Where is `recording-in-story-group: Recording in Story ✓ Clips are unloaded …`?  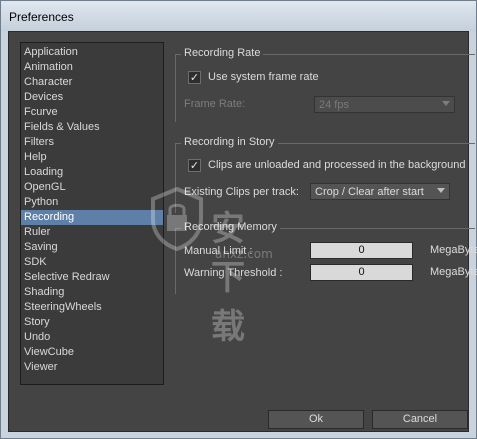
recording-in-story-group: Recording in Story ✓ Clips are unloaded … is located at coordinates (325, 174).